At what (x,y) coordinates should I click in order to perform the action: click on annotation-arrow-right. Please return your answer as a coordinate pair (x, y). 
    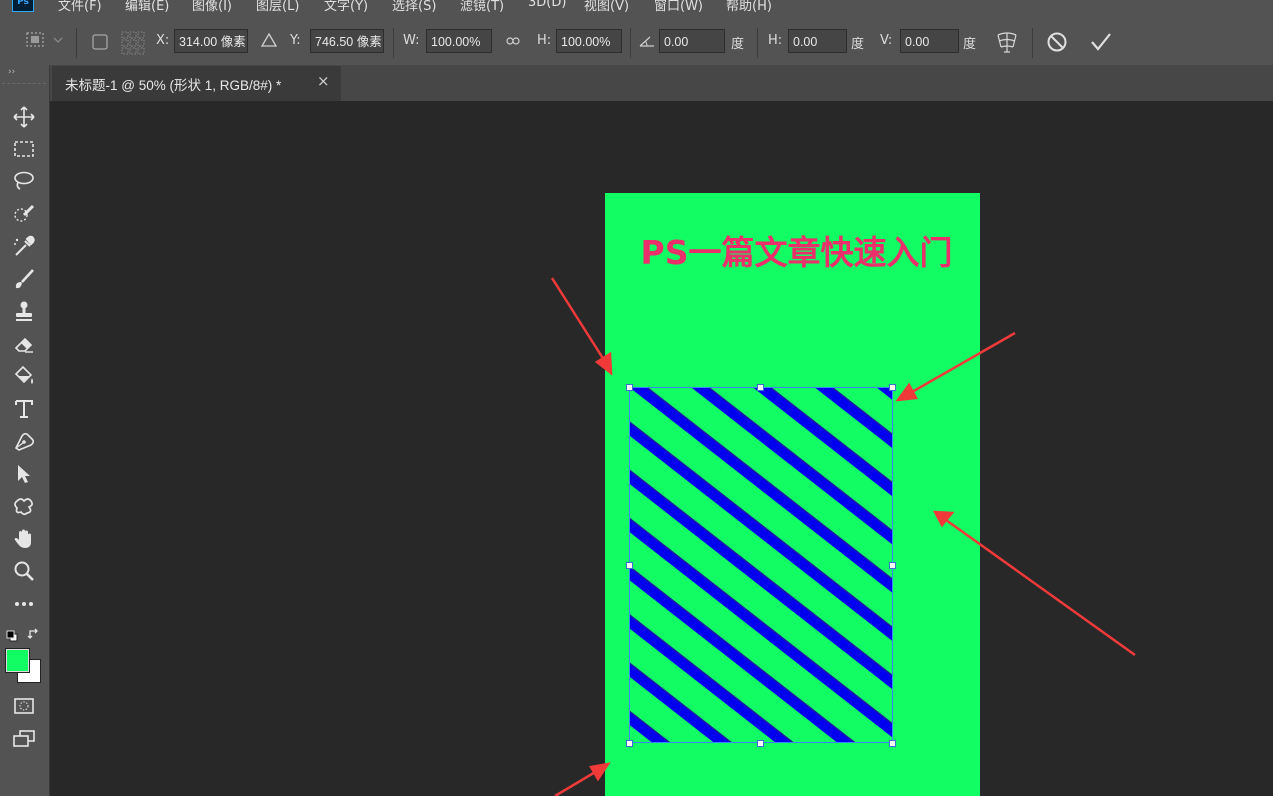
    Looking at the image, I should click on (1034, 583).